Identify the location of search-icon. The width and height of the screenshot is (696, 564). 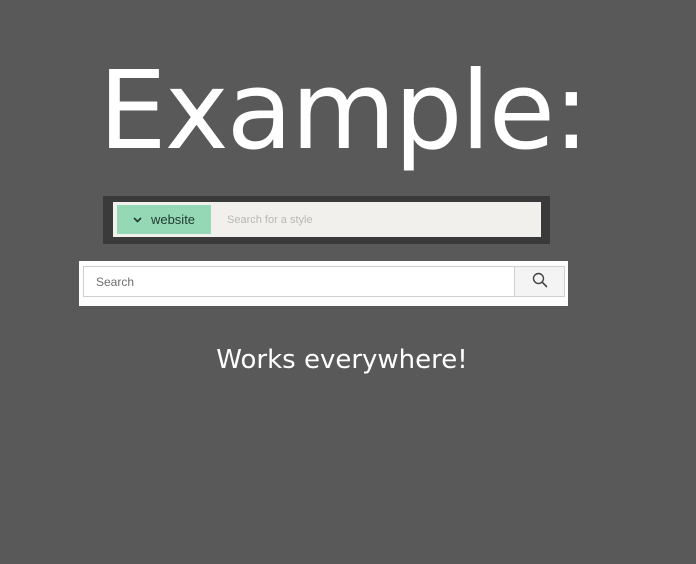
(540, 282).